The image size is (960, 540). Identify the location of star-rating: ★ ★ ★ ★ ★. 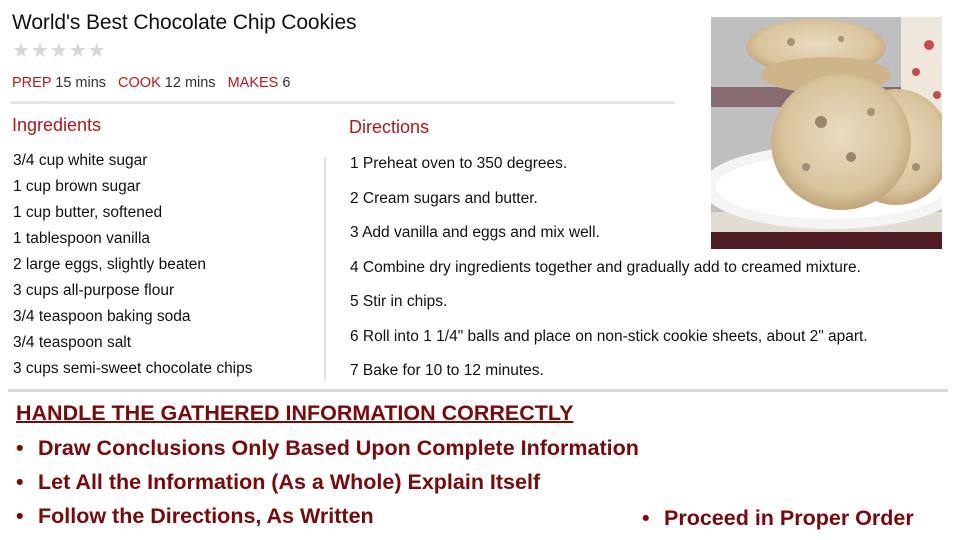
(59, 51).